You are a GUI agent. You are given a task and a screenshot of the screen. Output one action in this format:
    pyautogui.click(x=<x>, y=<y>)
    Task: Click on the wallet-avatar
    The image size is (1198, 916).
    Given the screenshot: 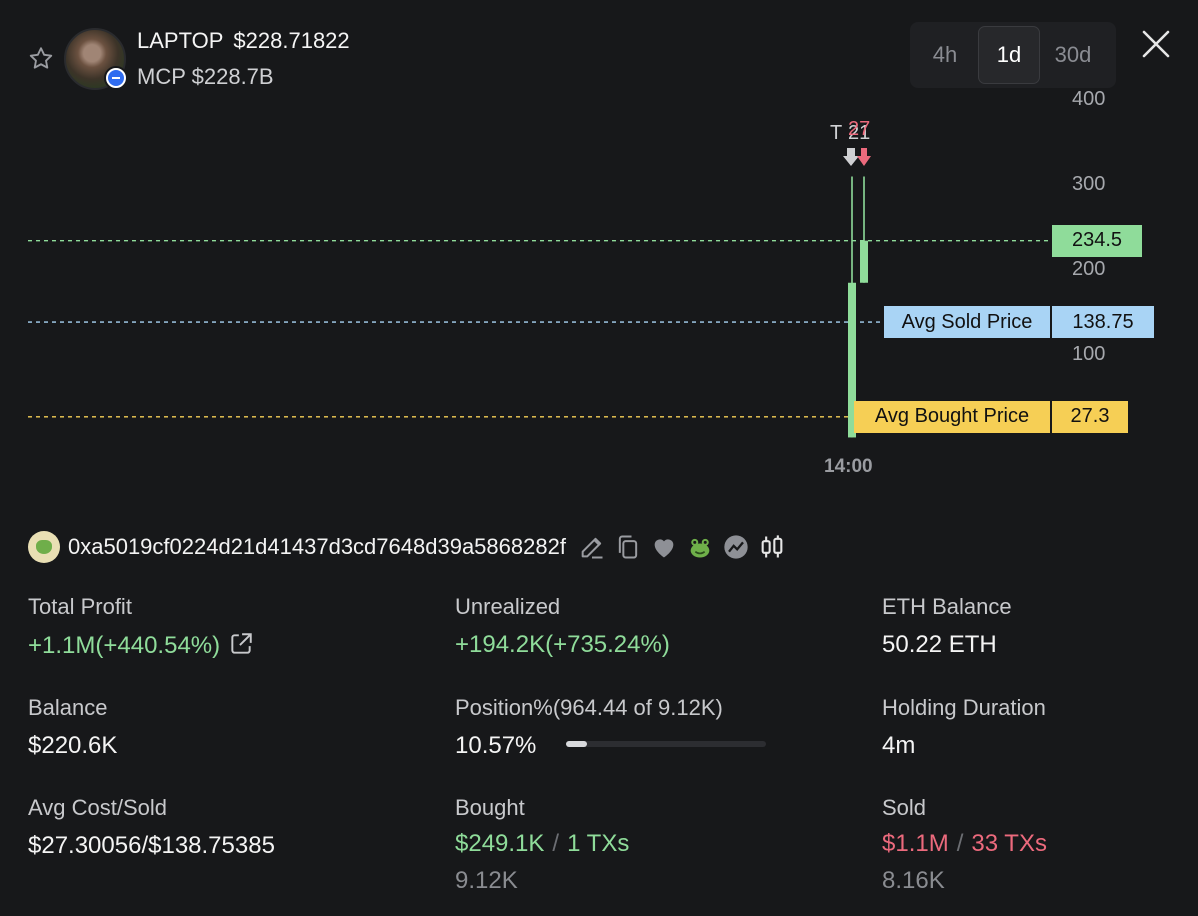 What is the action you would take?
    pyautogui.click(x=44, y=547)
    